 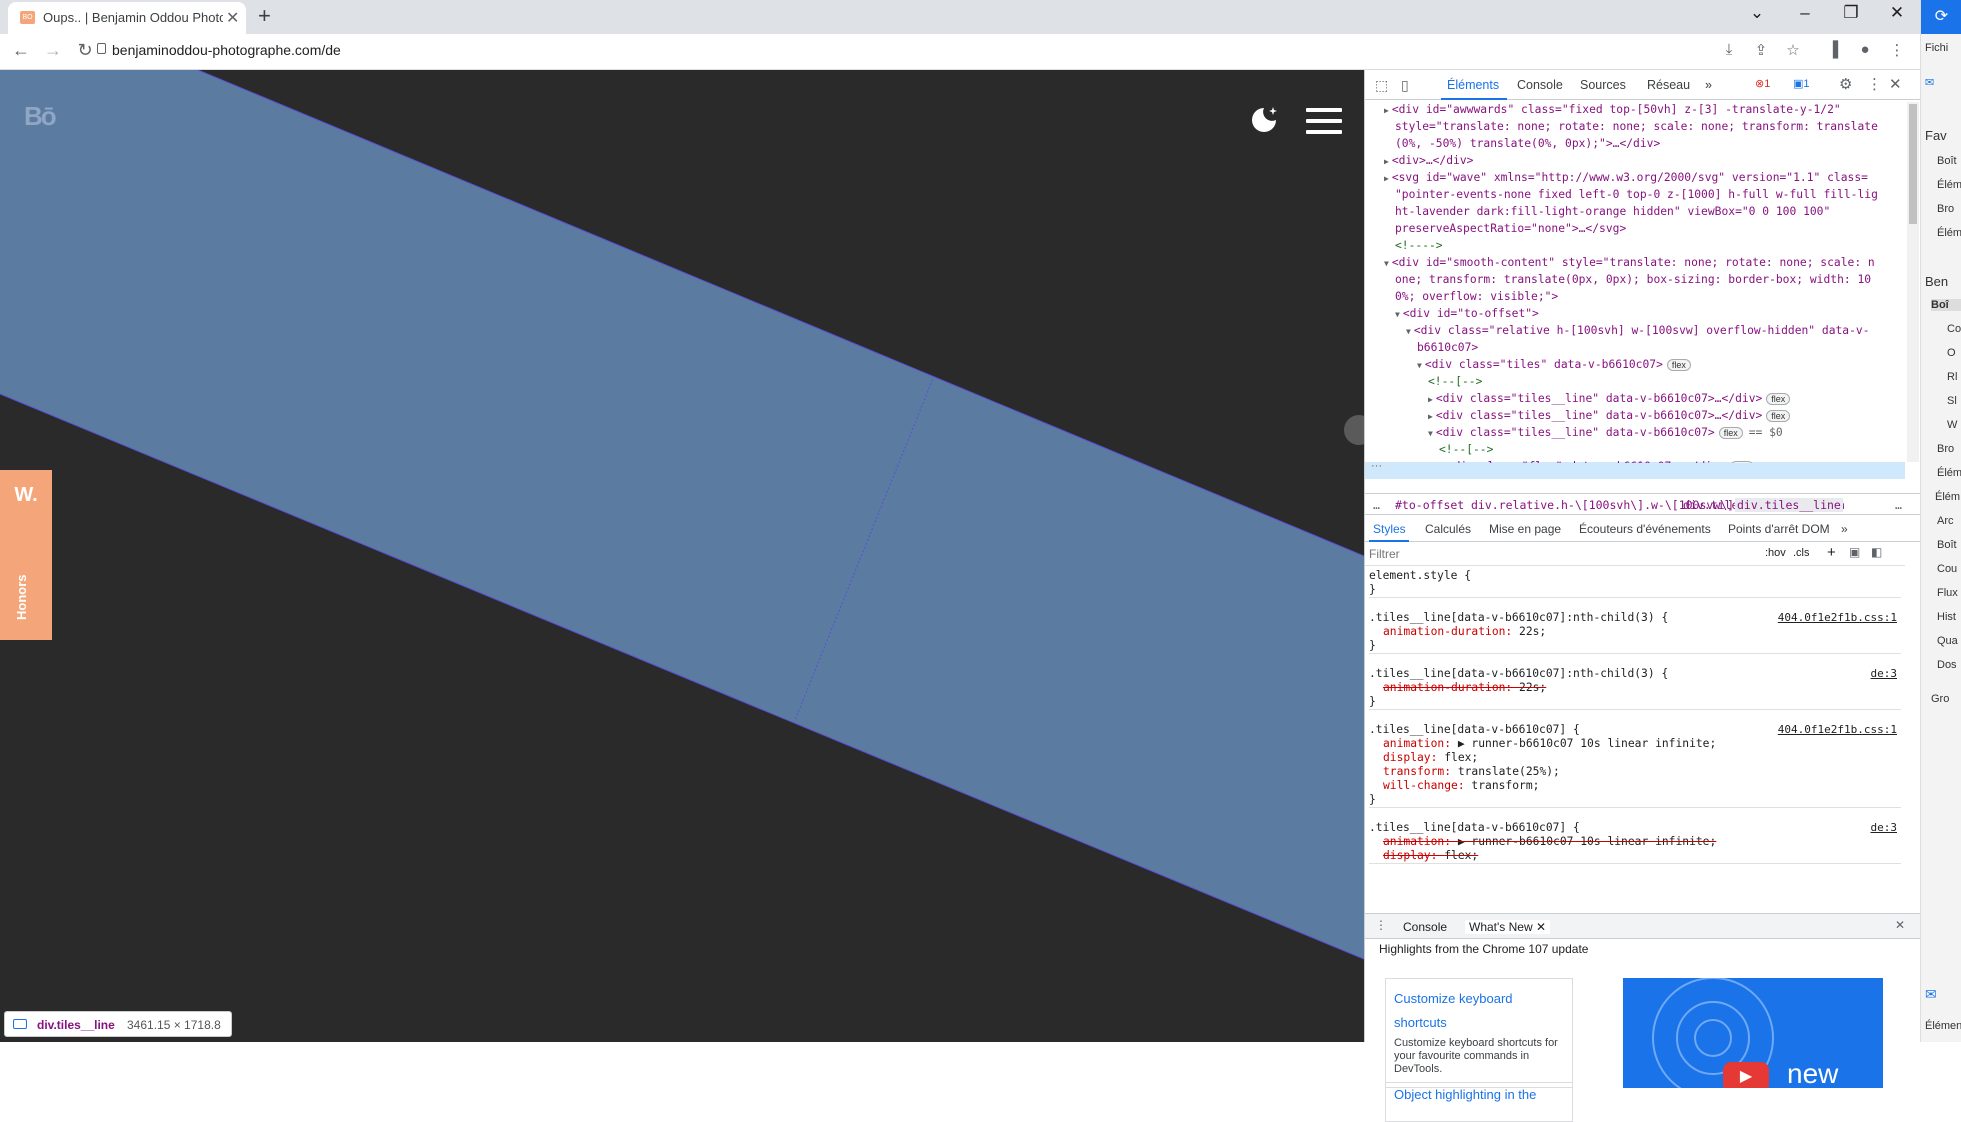 What do you see at coordinates (1525, 529) in the screenshot?
I see `tab-layout: Mise en page` at bounding box center [1525, 529].